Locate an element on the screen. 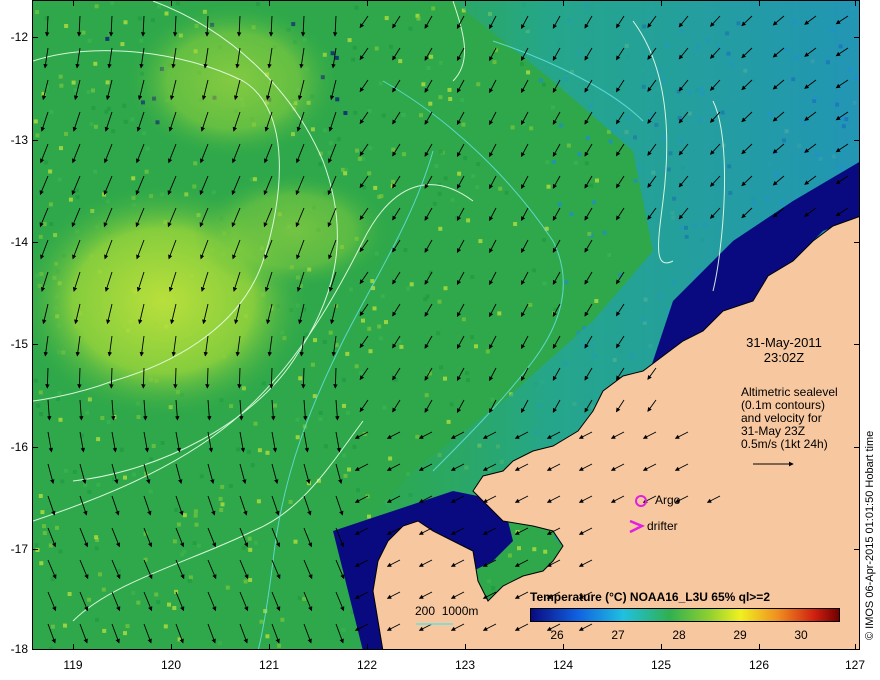 This screenshot has height=680, width=880. lat-label: -15 is located at coordinates (19, 344).